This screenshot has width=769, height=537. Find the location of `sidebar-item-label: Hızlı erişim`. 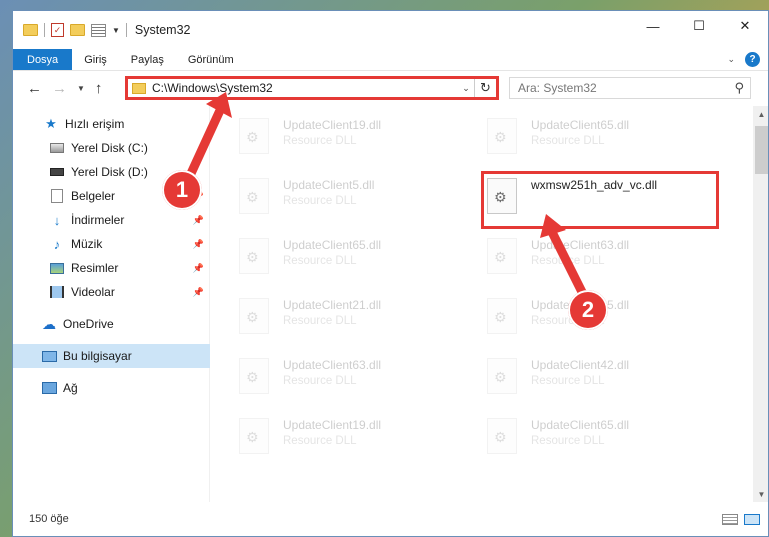

sidebar-item-label: Hızlı erişim is located at coordinates (95, 124).